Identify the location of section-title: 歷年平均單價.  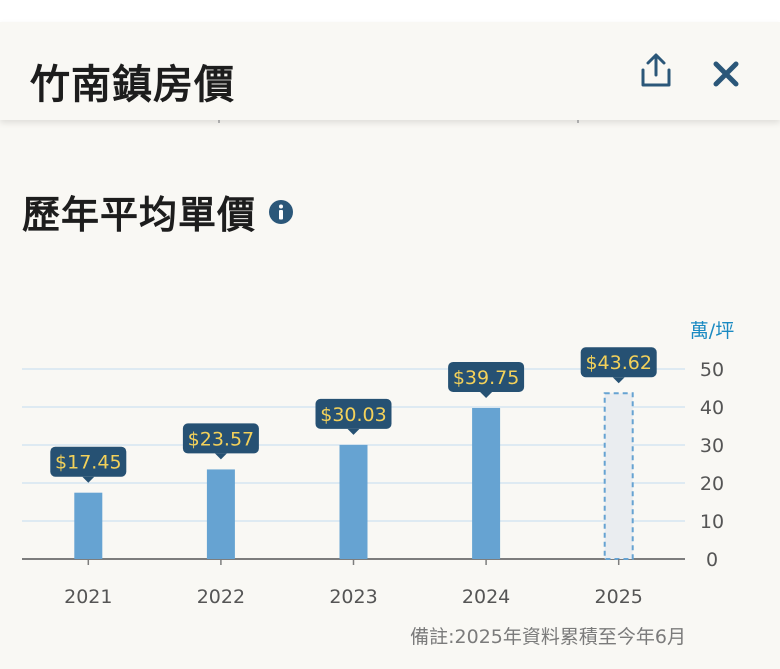
(158, 211).